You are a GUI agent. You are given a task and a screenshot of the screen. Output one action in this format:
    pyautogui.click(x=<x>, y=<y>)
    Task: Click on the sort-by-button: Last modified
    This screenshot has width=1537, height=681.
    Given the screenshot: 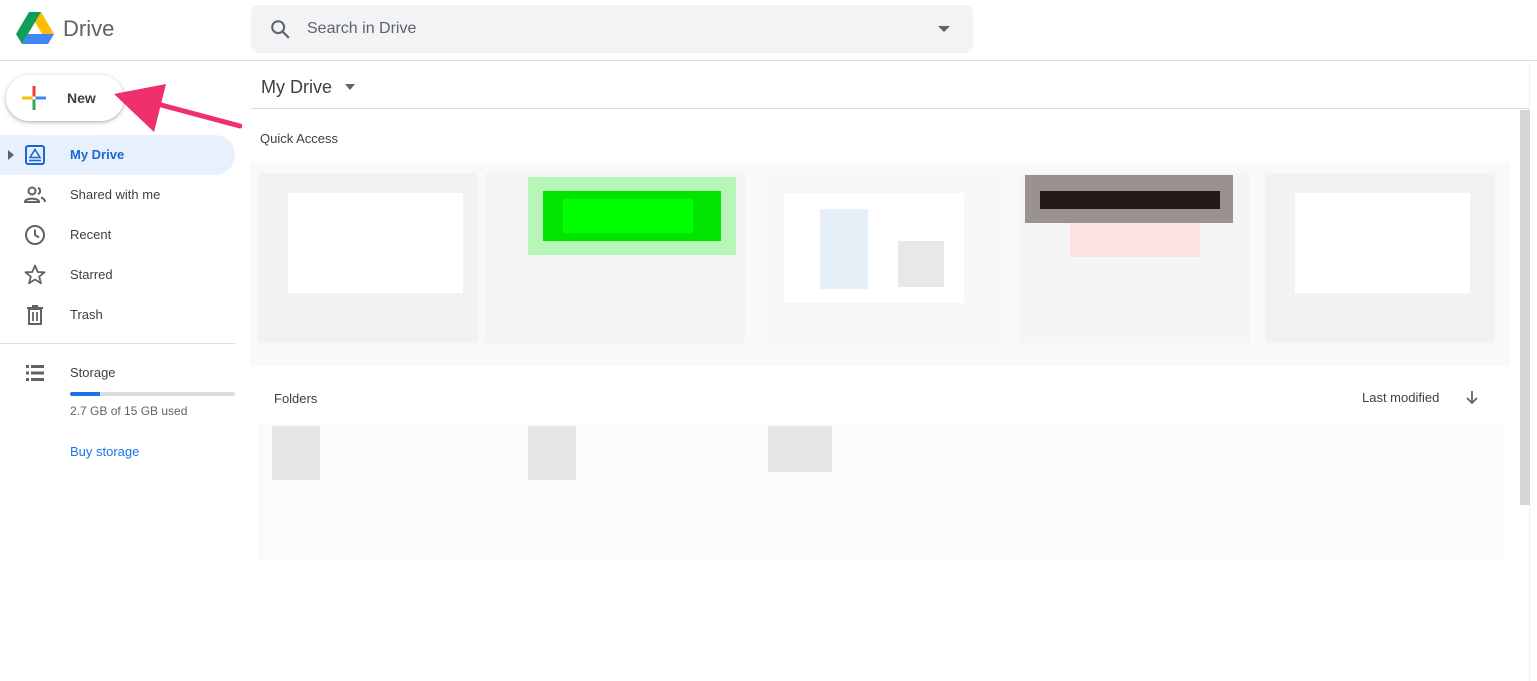 What is the action you would take?
    pyautogui.click(x=1400, y=397)
    